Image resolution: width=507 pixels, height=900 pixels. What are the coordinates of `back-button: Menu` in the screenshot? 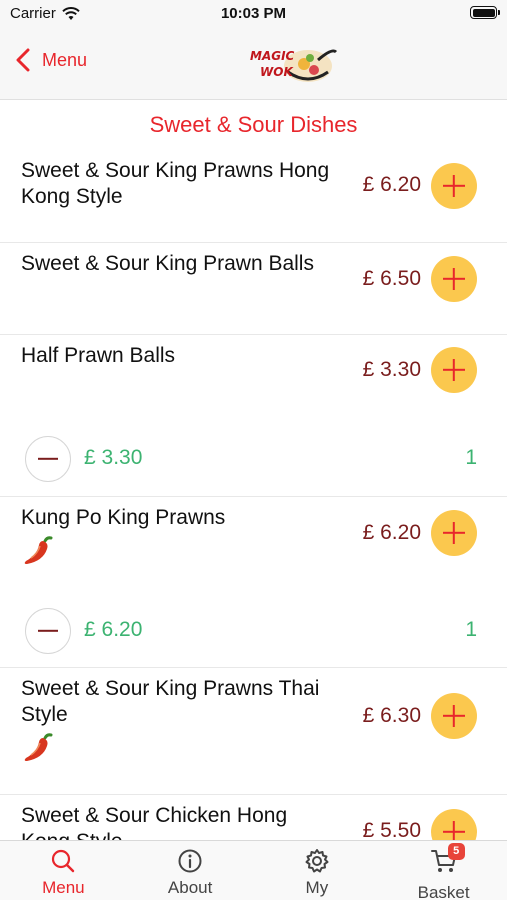 It's located at (51, 60).